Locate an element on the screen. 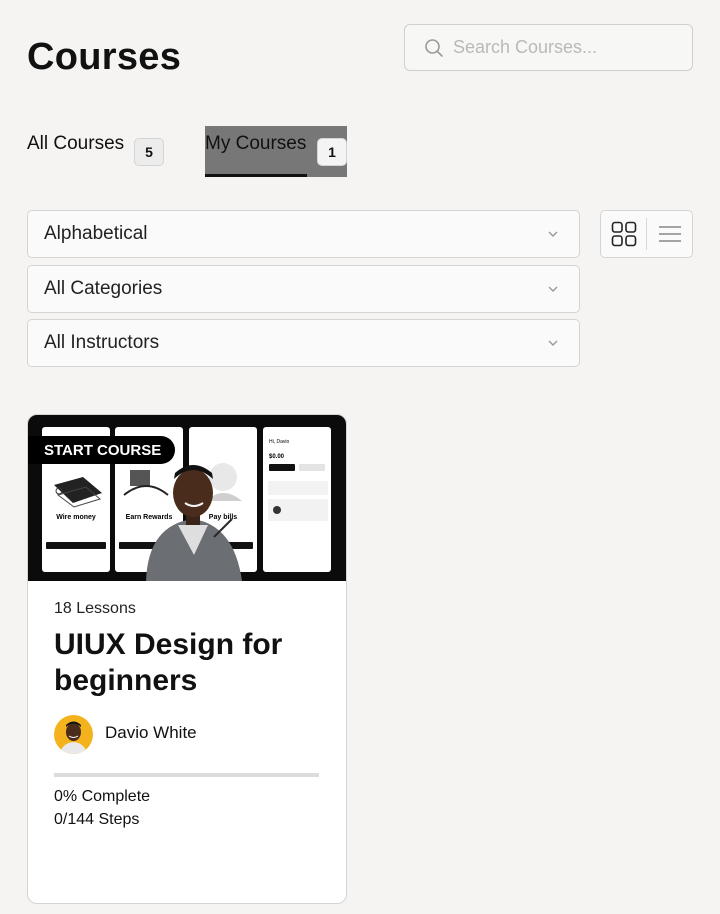  view-toggle is located at coordinates (646, 234).